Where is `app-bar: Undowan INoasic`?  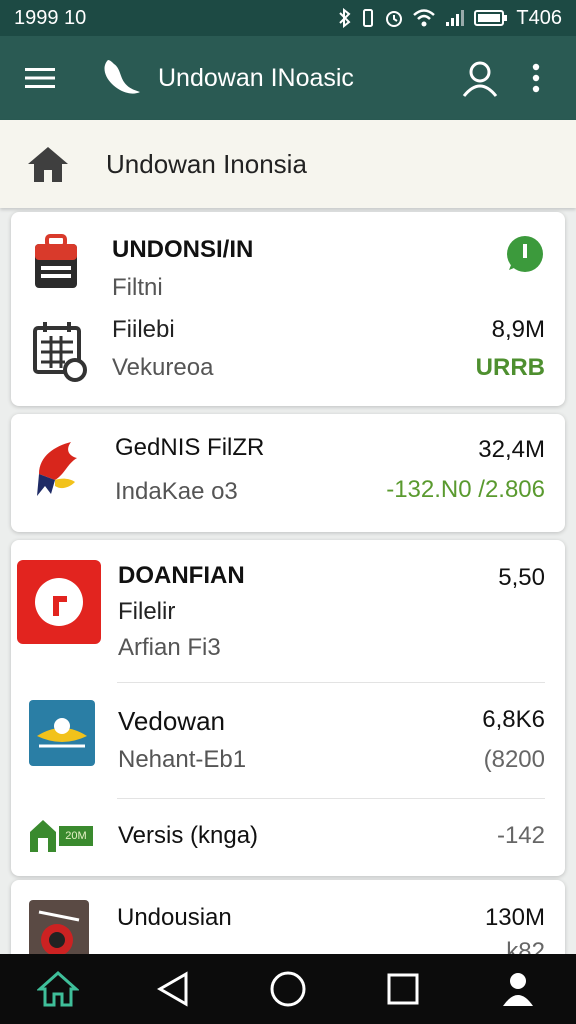
app-bar: Undowan INoasic is located at coordinates (288, 78).